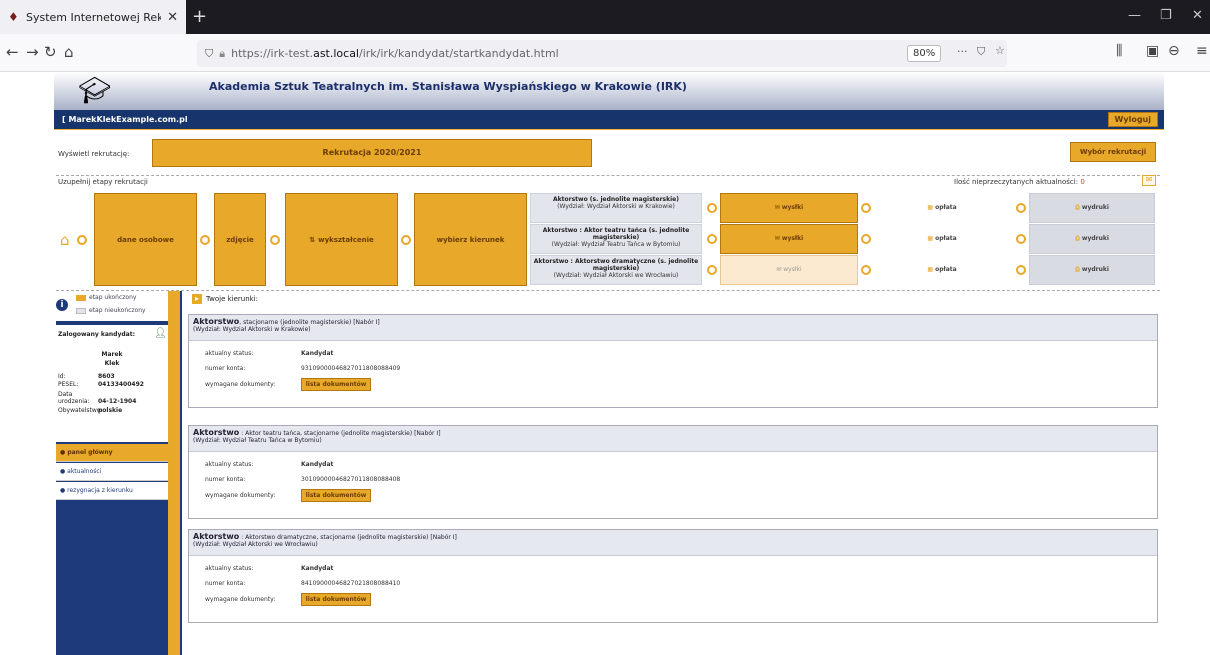  I want to click on tab-title: System Internetowej Rekrutacji, so click(94, 17).